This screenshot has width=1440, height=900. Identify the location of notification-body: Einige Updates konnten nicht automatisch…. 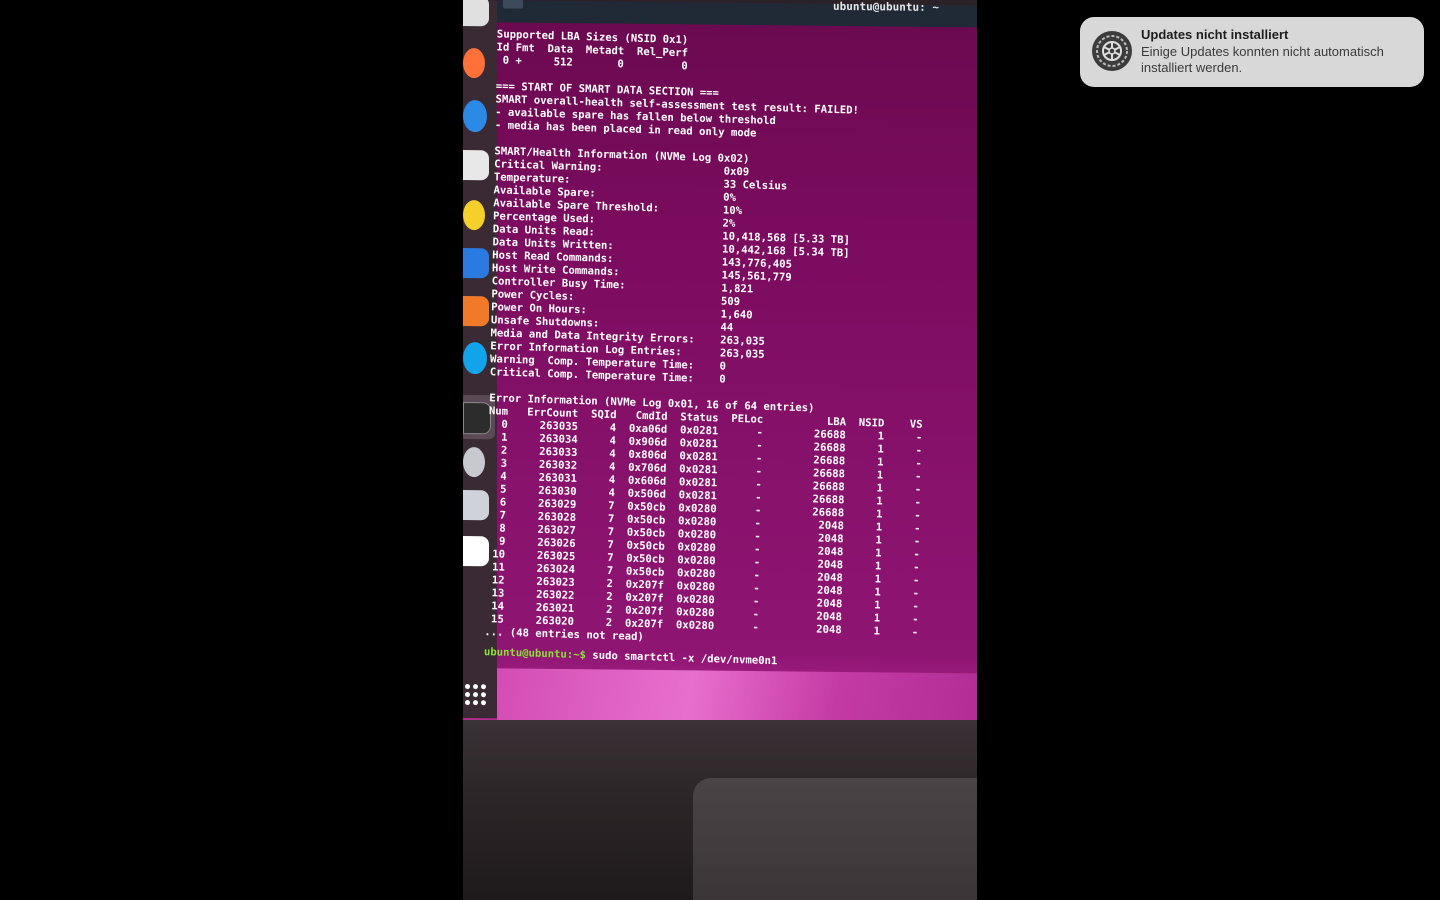
(1262, 59).